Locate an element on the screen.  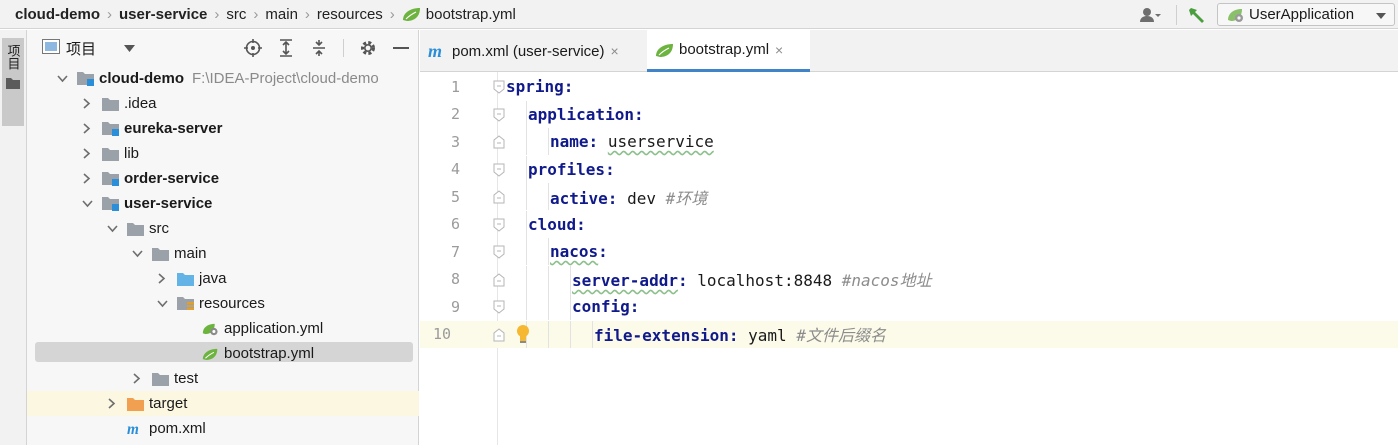
breadcrumb-item: bootstrap.yml is located at coordinates (459, 14).